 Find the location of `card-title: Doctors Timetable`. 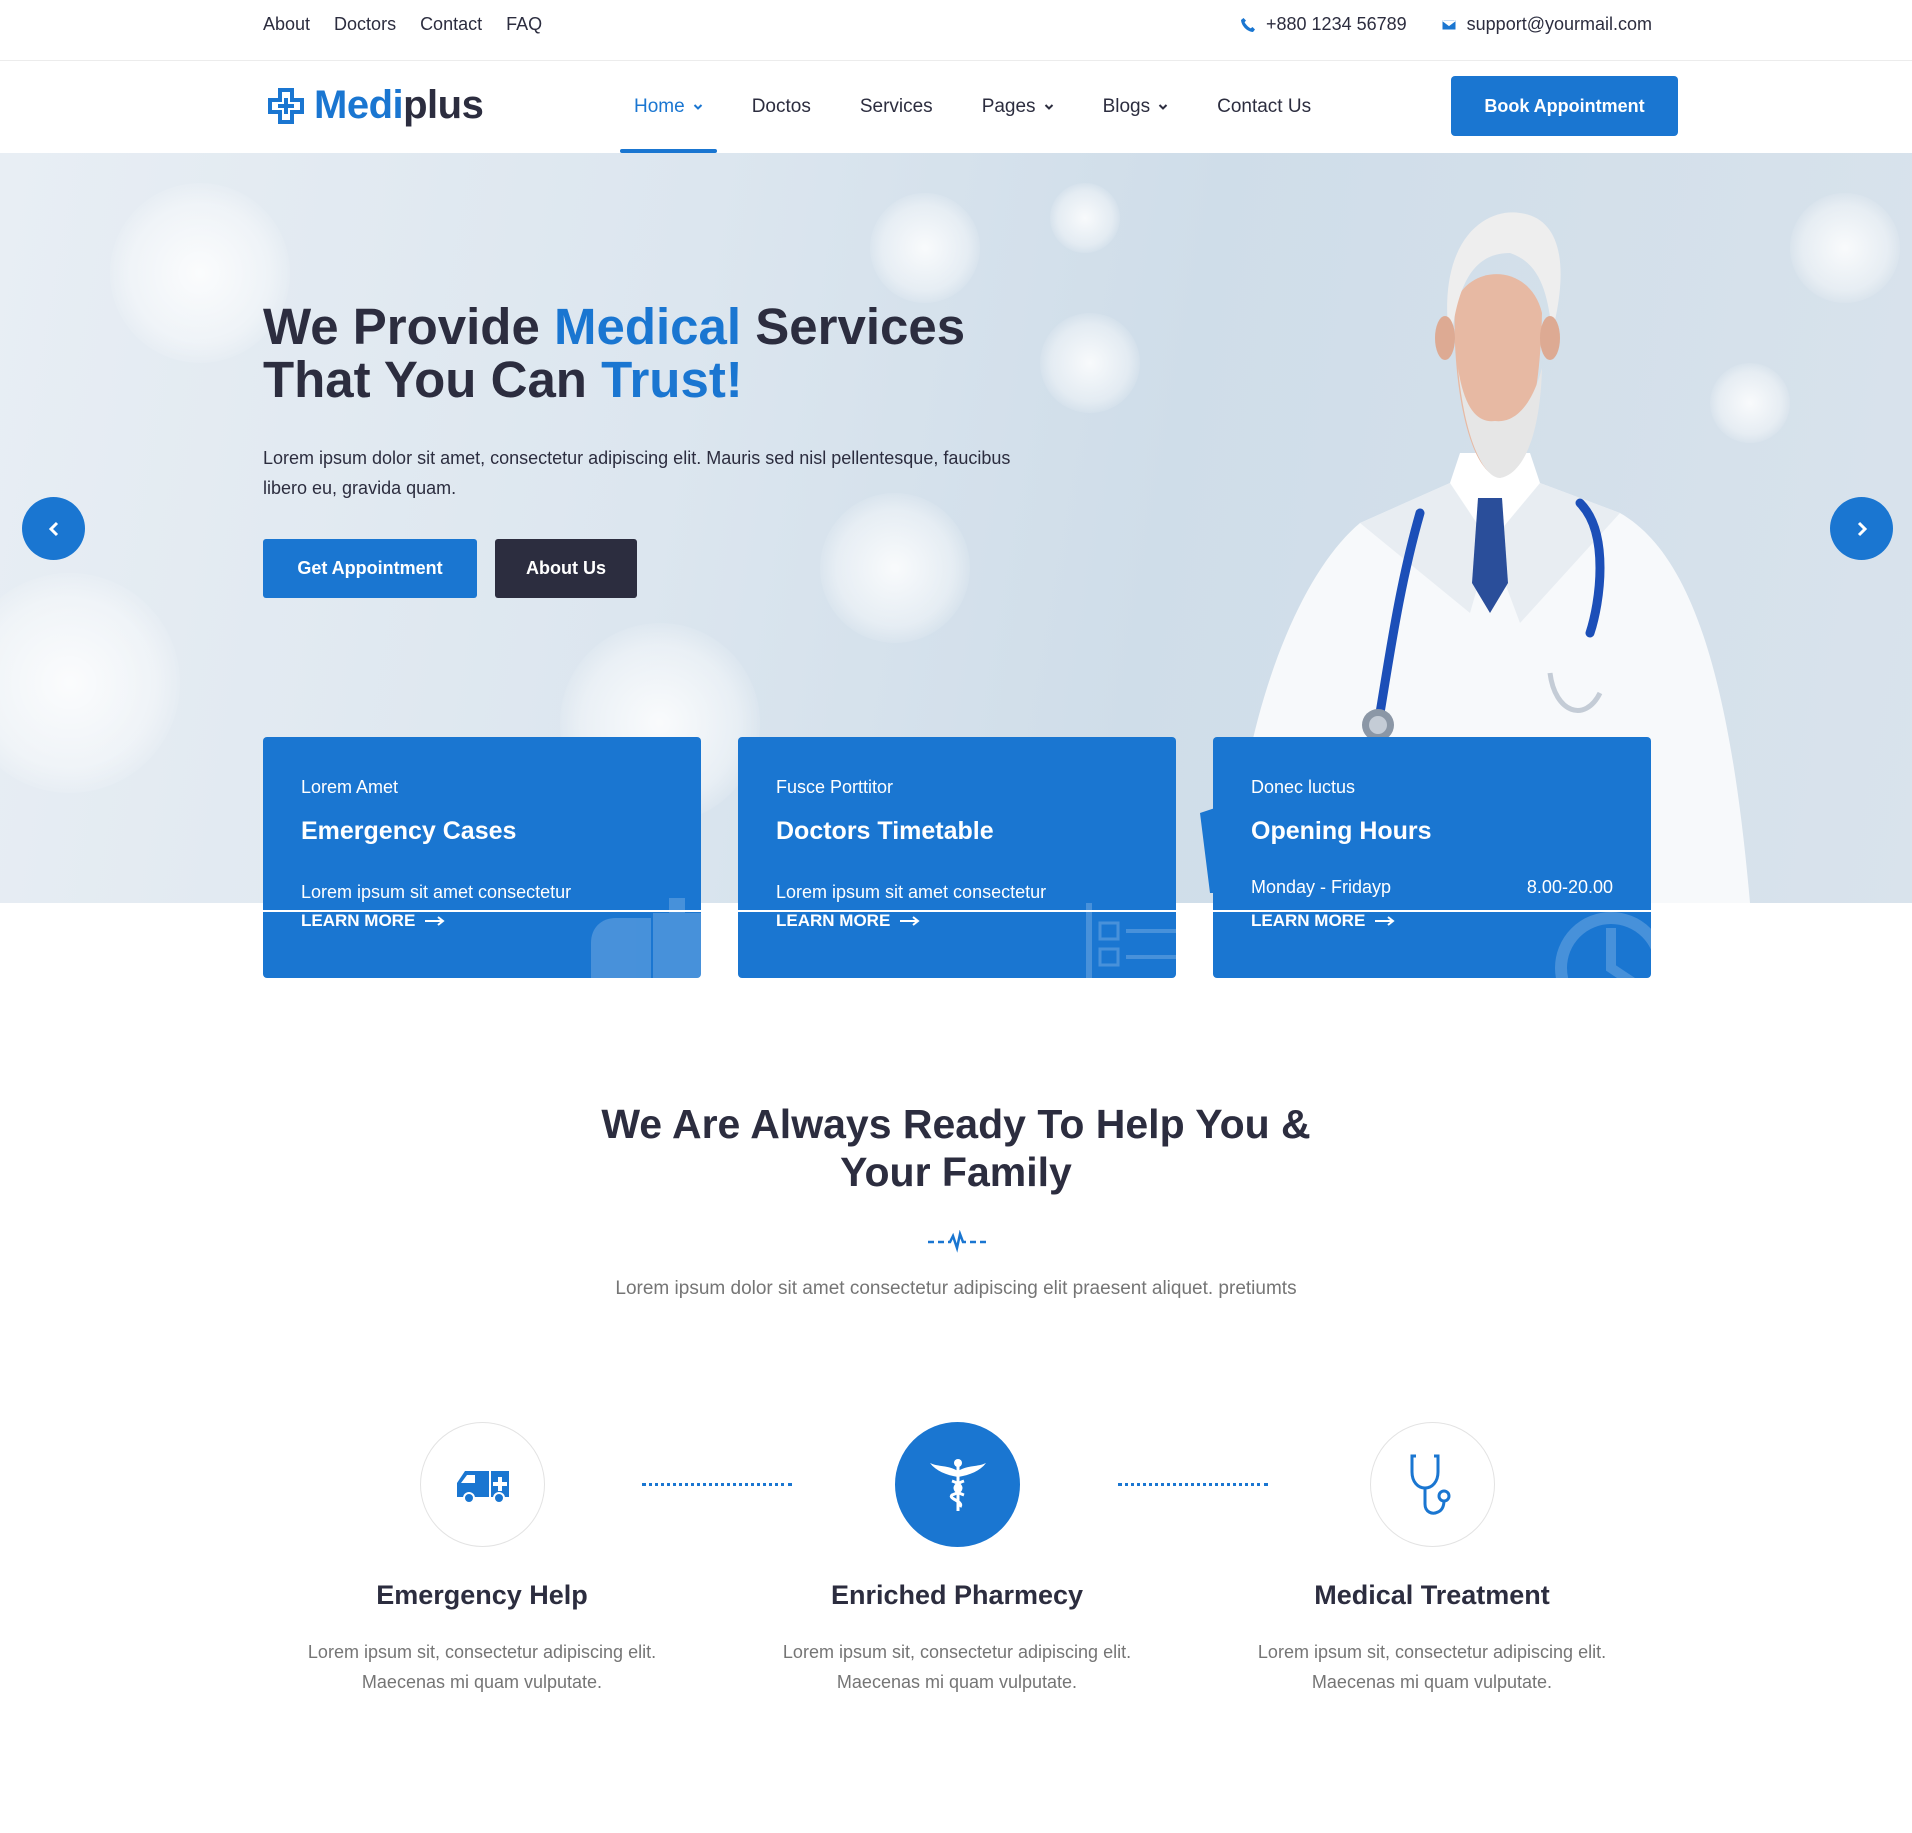

card-title: Doctors Timetable is located at coordinates (885, 831).